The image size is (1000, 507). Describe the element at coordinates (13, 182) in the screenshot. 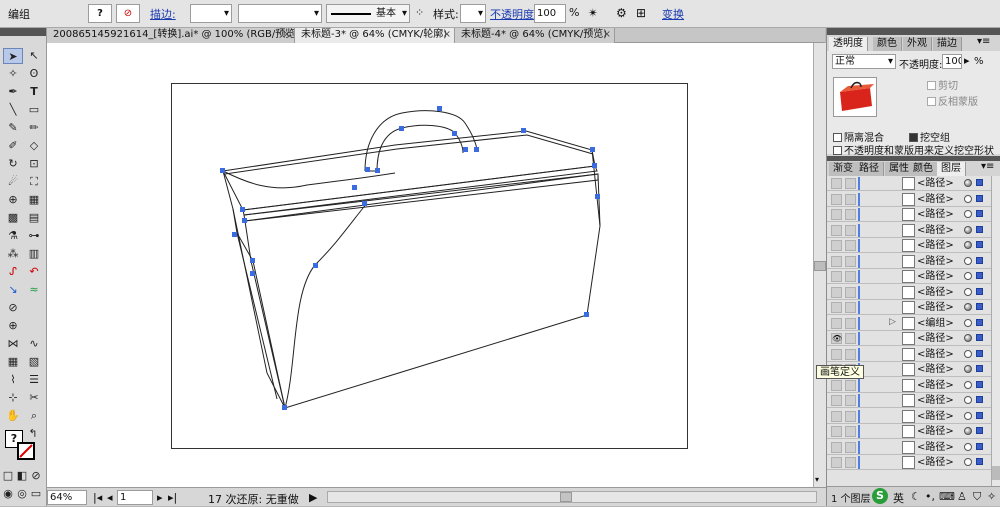

I see `warp-tool-icon: ☄` at that location.